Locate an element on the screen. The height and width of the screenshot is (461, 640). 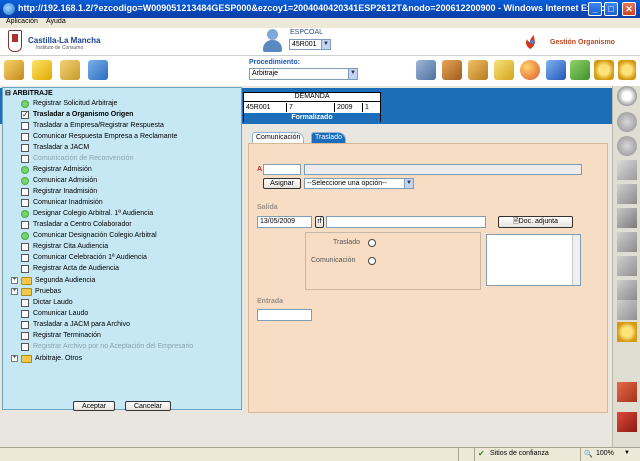
logo-name: Castilla-La Mancha is located at coordinates (64, 40).